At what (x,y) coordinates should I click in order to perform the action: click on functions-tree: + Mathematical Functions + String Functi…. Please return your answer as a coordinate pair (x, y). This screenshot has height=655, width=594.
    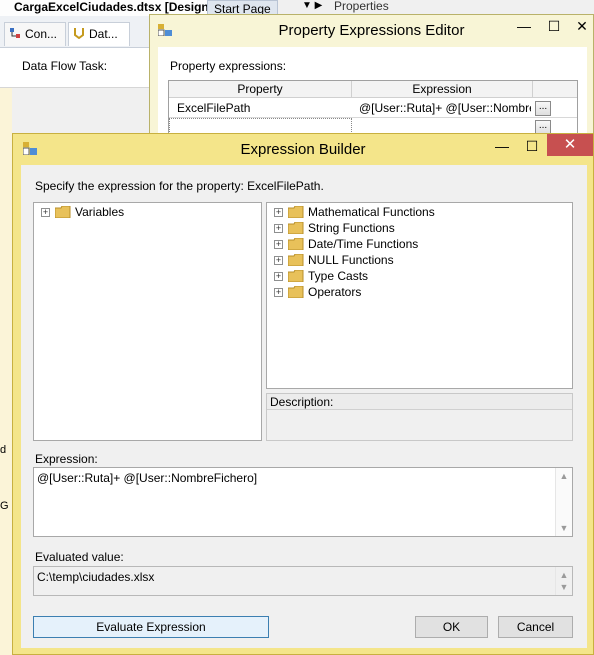
    Looking at the image, I should click on (419, 295).